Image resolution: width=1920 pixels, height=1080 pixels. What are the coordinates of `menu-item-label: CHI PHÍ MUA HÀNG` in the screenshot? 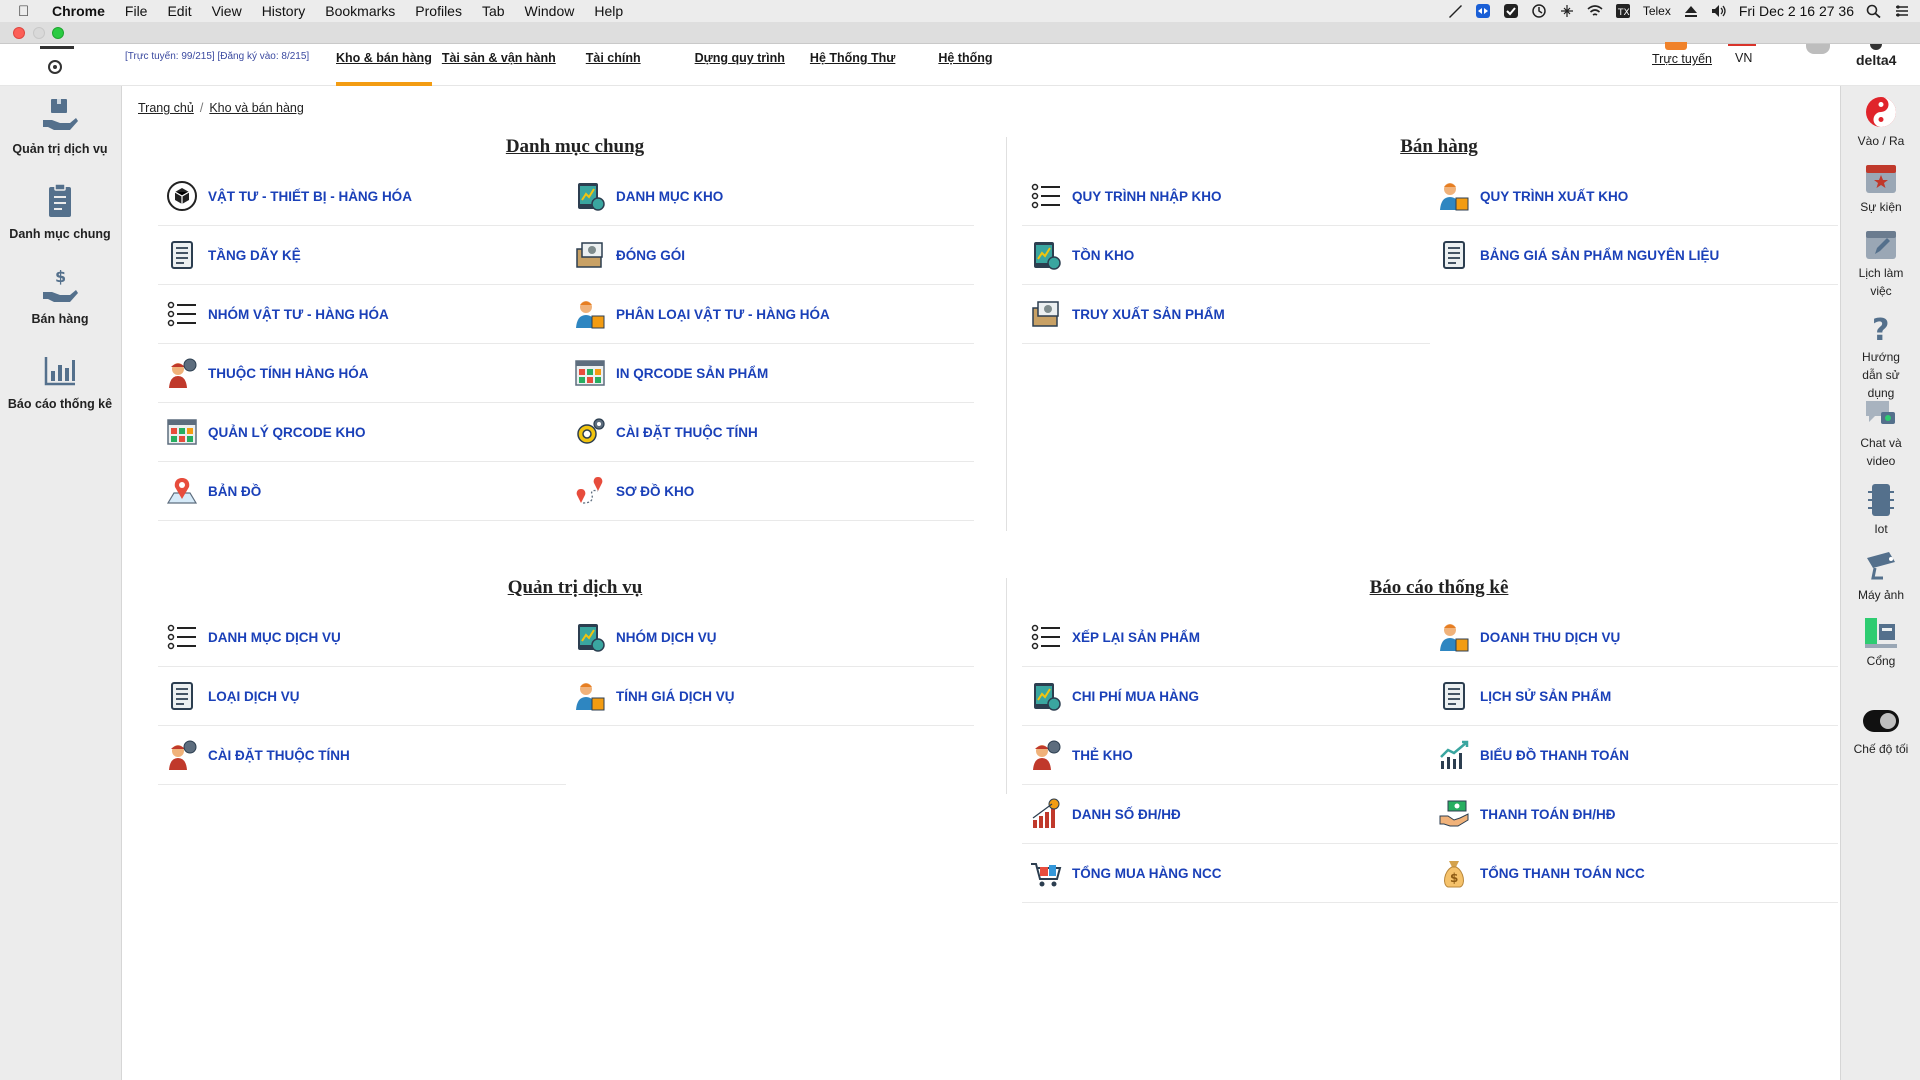 It's located at (1135, 696).